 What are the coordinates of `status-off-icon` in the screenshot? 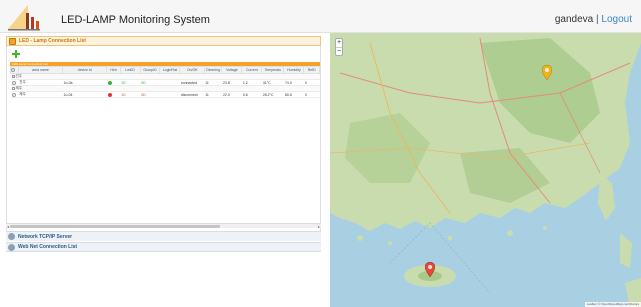 It's located at (109, 94).